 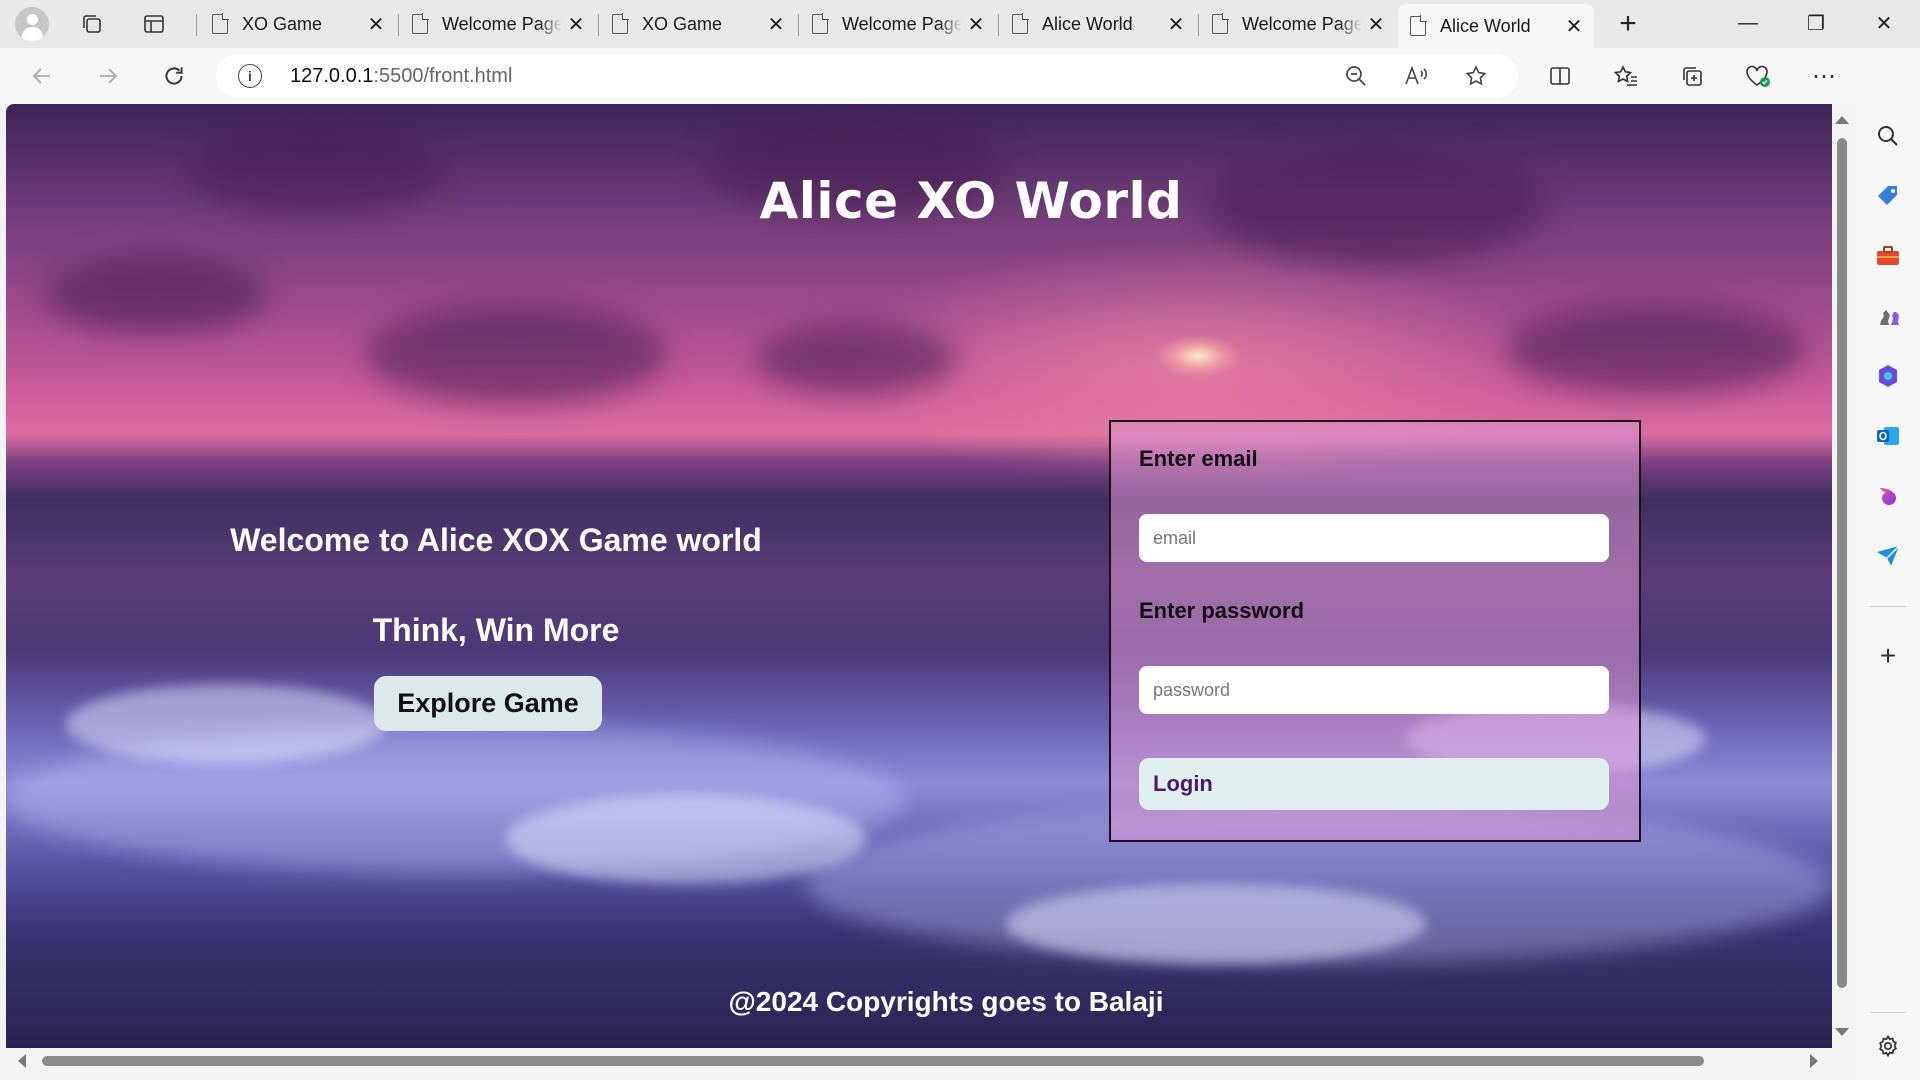 I want to click on vertical-tabs-icon, so click(x=154, y=24).